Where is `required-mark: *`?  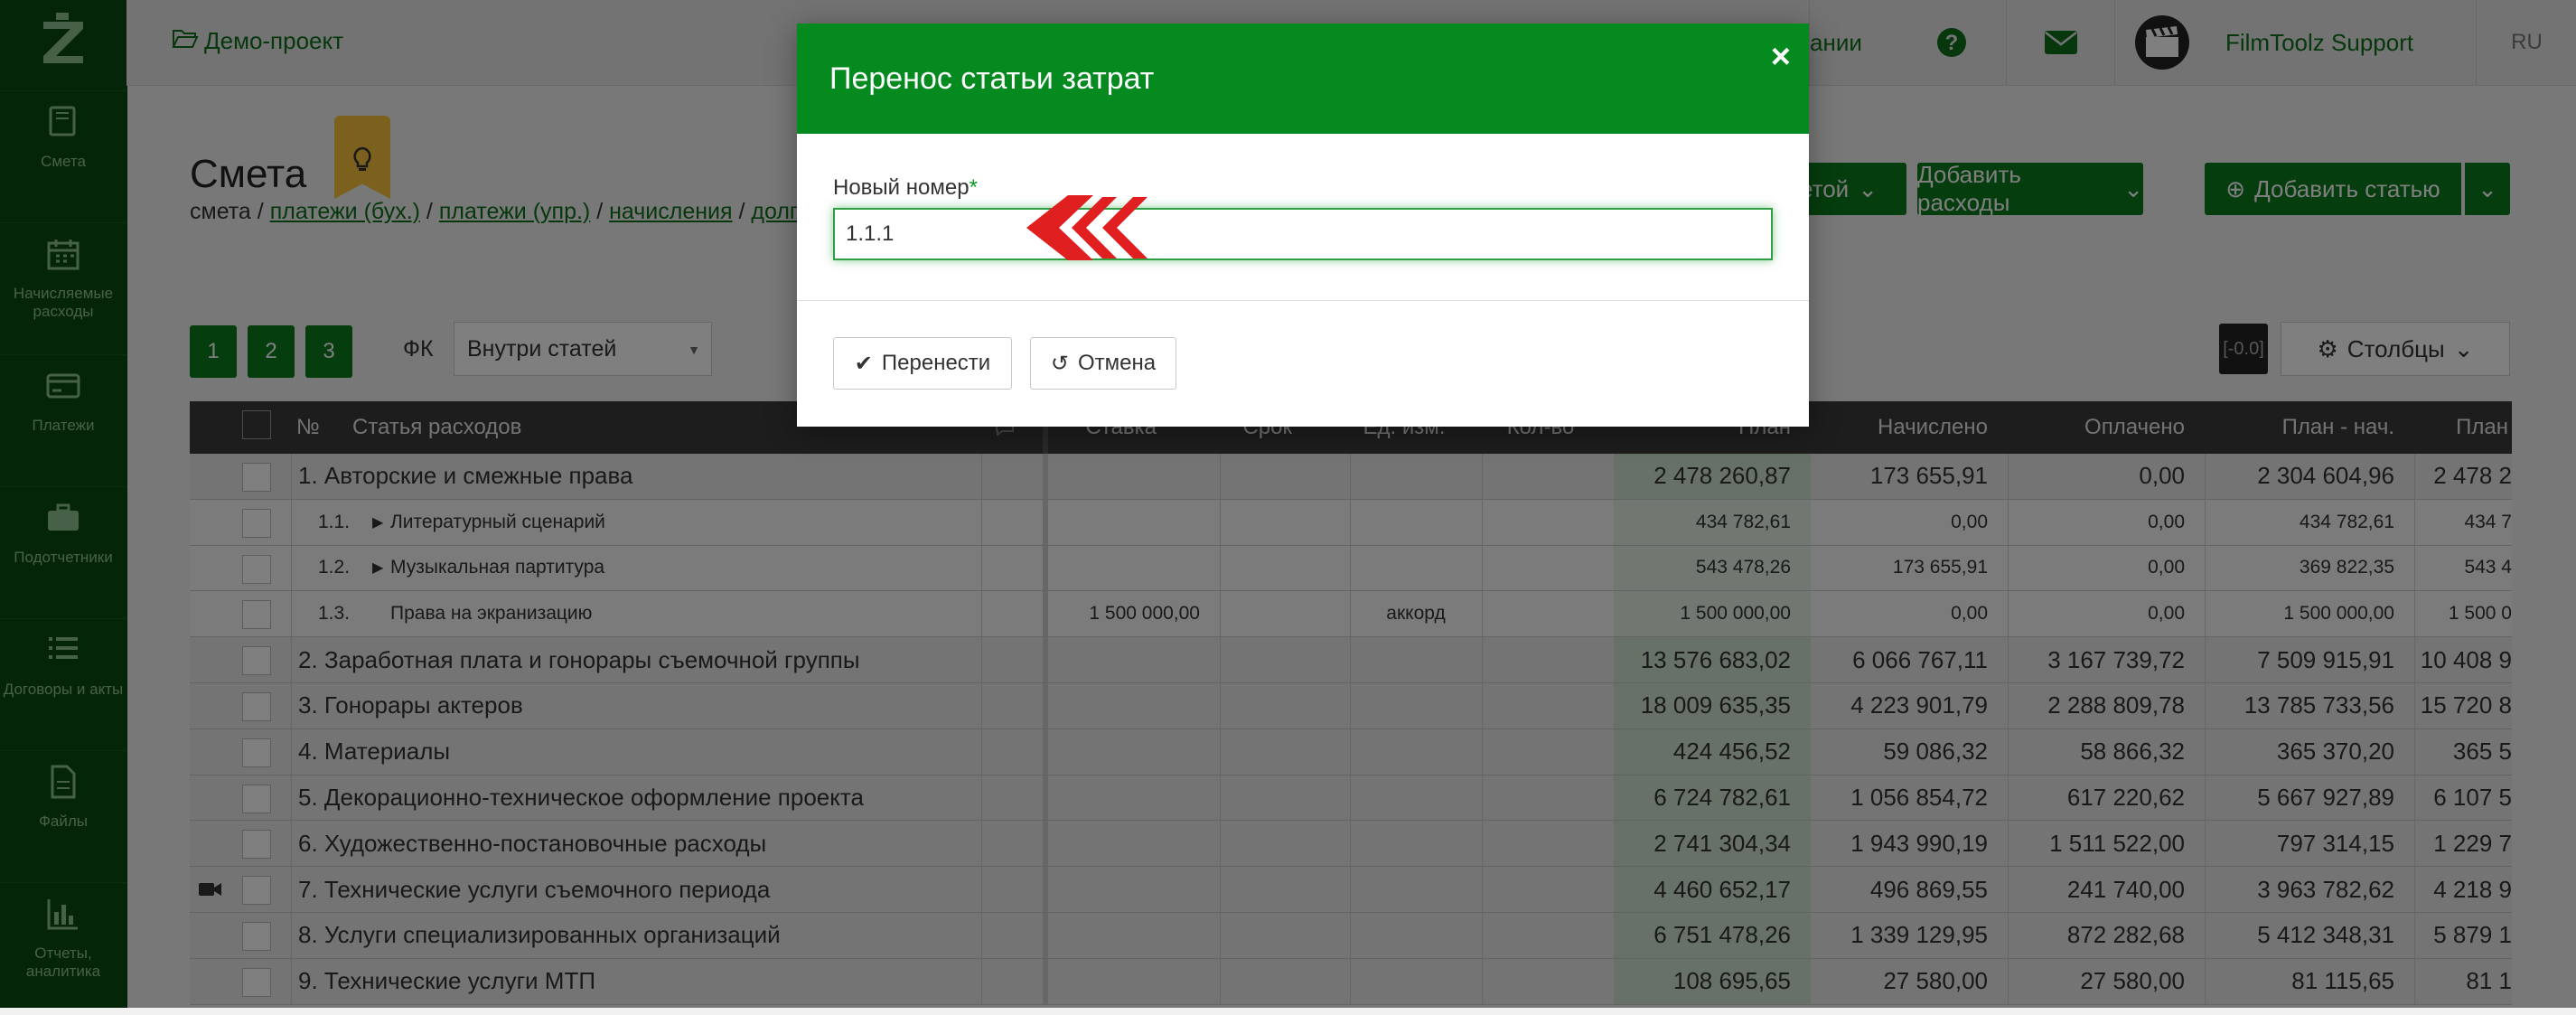
required-mark: * is located at coordinates (973, 187).